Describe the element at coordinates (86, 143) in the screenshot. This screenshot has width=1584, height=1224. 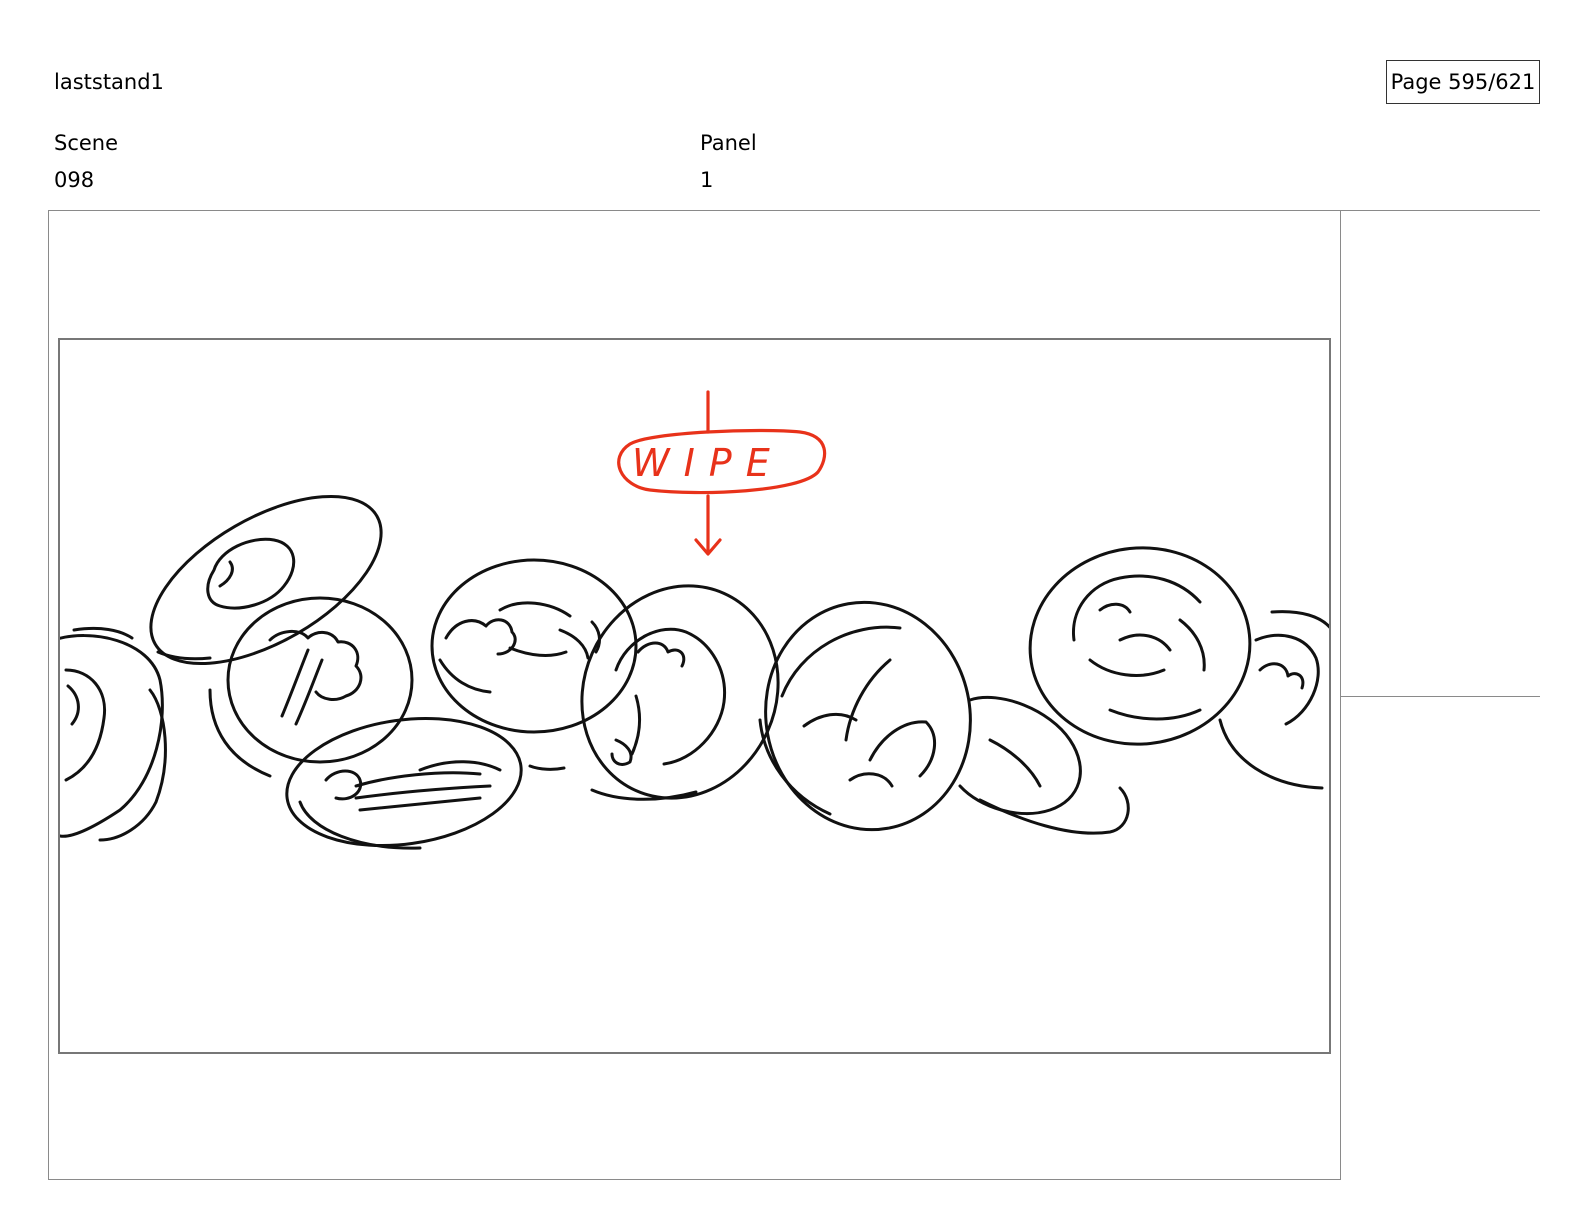
I see `scene-label: Scene` at that location.